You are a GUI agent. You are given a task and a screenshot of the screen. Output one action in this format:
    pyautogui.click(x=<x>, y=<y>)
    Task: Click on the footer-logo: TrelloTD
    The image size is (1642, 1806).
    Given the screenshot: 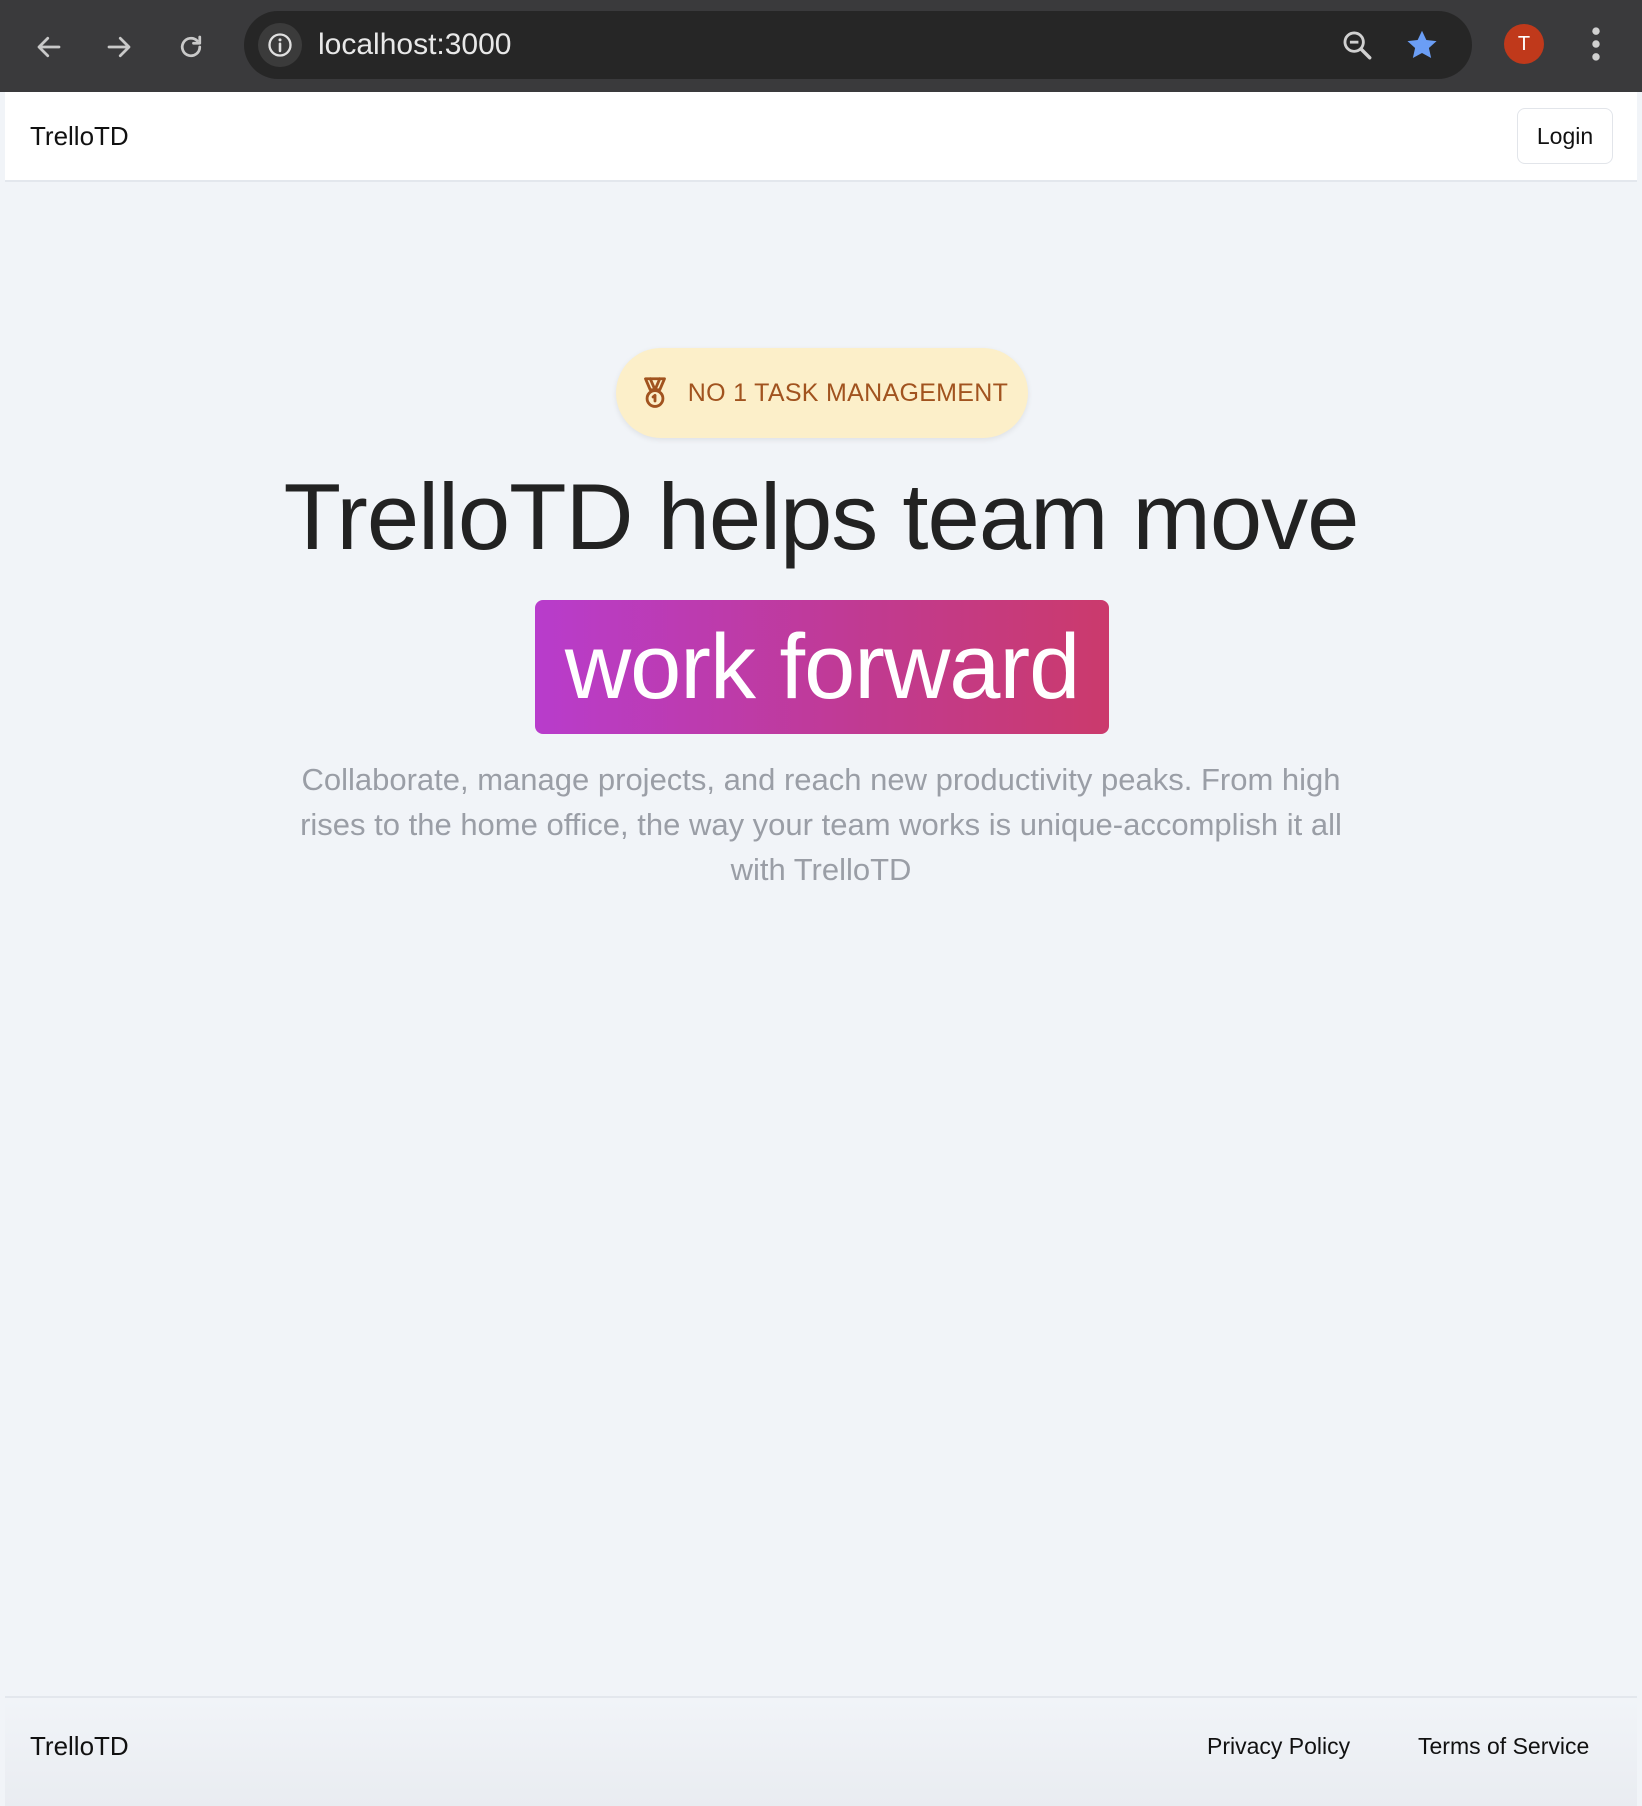 What is the action you would take?
    pyautogui.click(x=79, y=1752)
    